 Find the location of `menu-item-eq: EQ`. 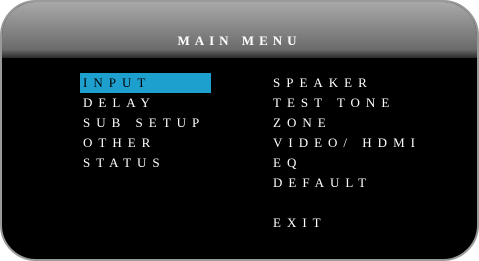

menu-item-eq: EQ is located at coordinates (345, 163).